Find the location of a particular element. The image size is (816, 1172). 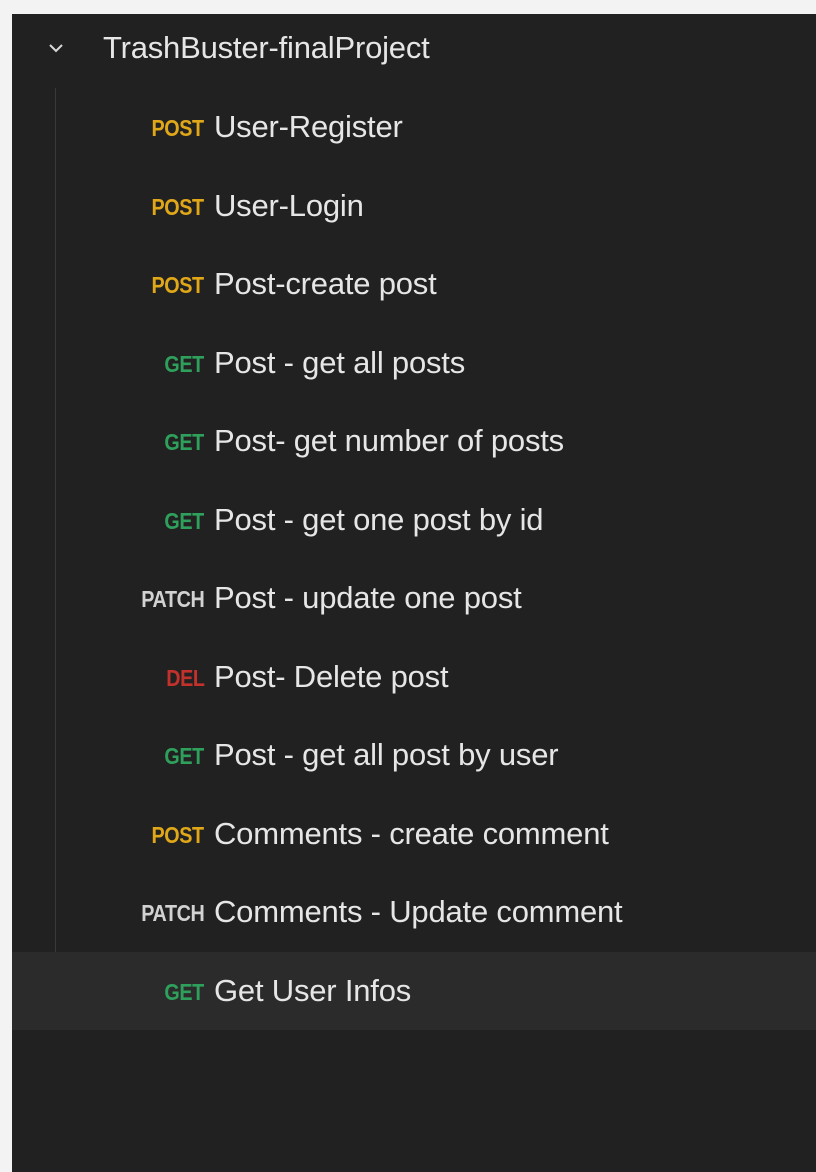

request-name: Post - get all posts is located at coordinates (340, 362).